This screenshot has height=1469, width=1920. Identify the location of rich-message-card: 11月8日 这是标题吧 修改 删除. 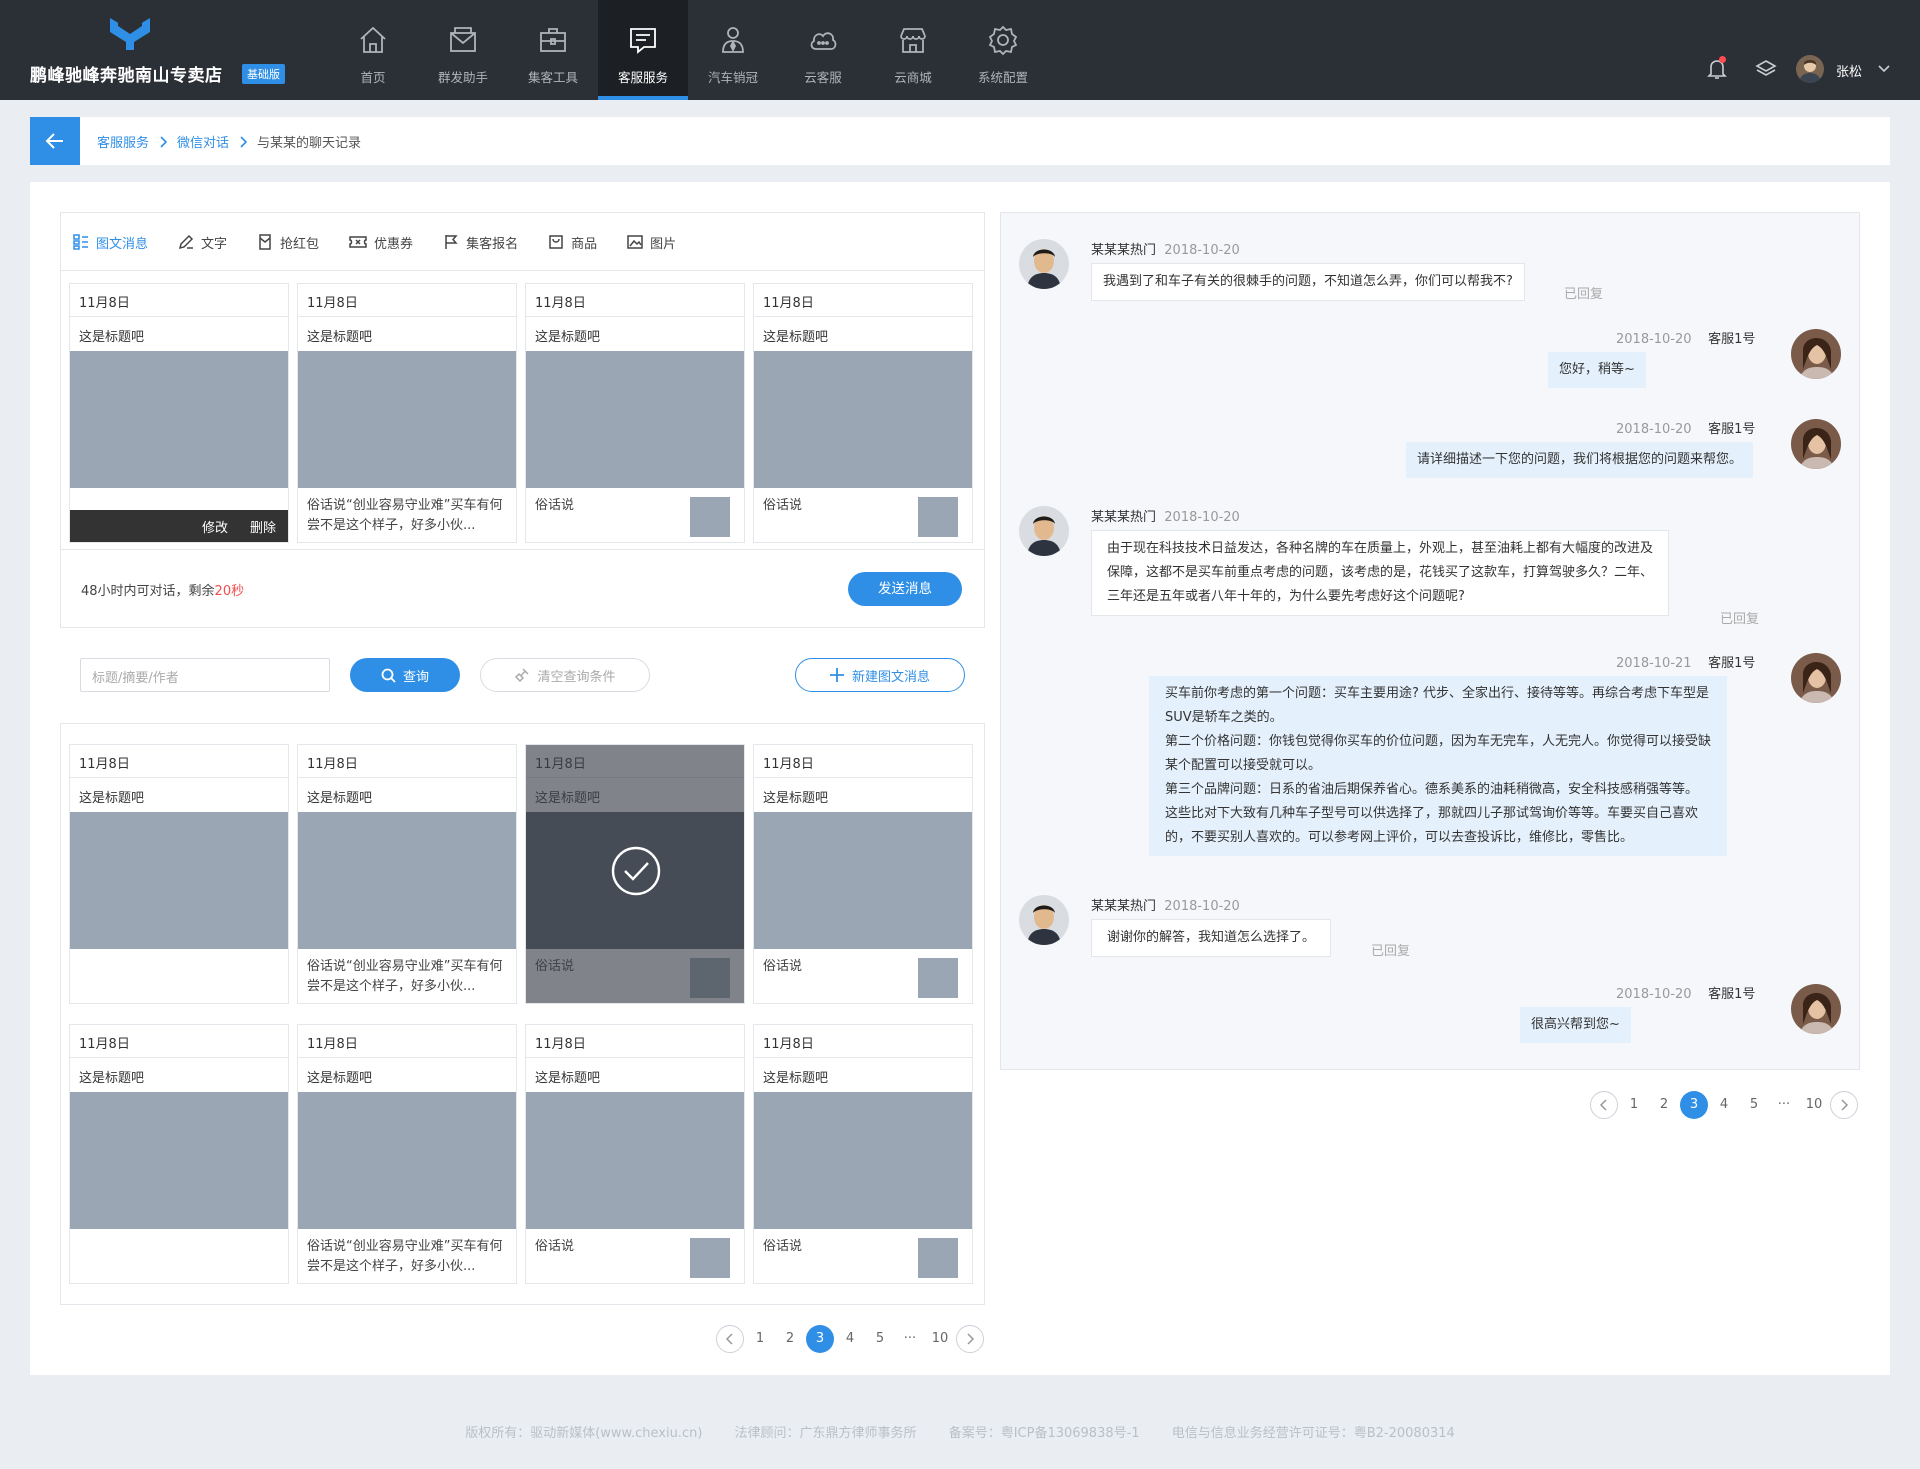
(179, 413).